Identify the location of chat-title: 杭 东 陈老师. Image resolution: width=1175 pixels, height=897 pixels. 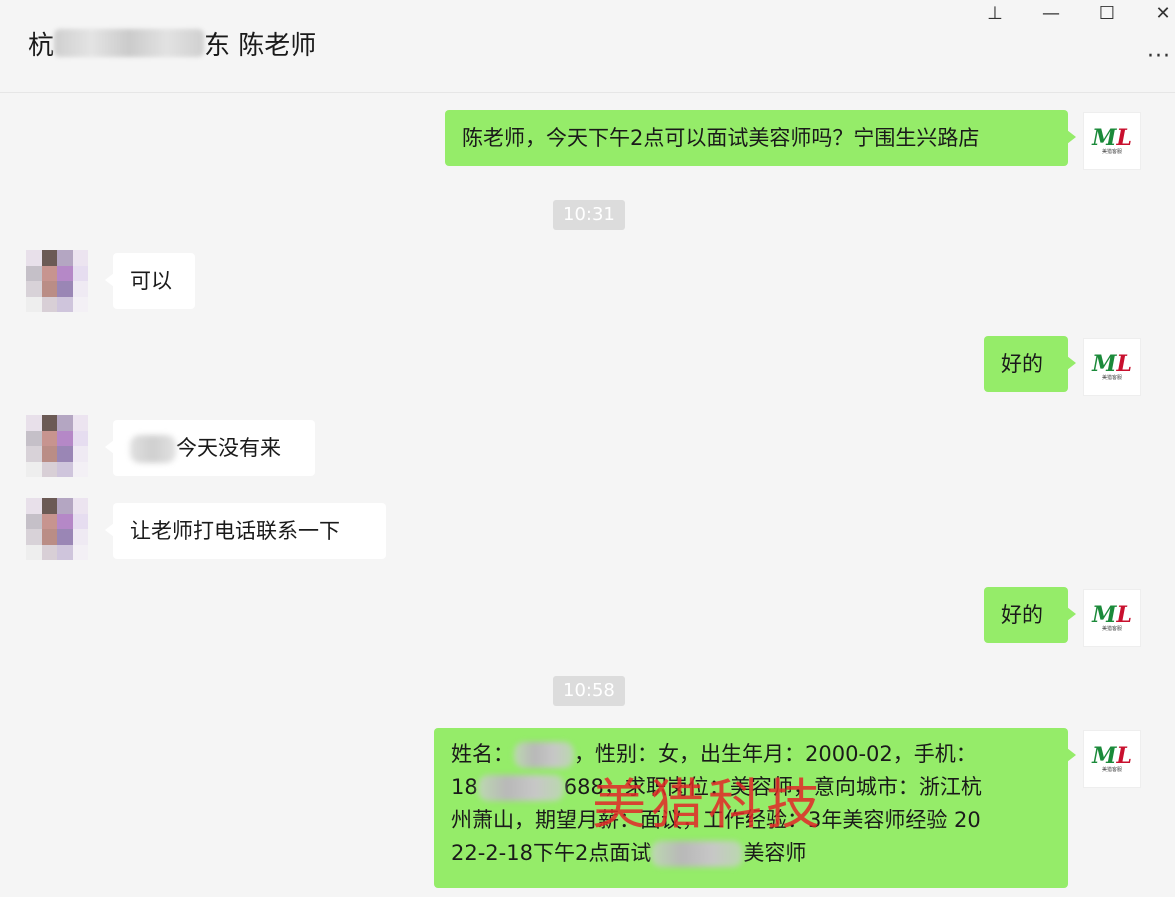
(172, 43).